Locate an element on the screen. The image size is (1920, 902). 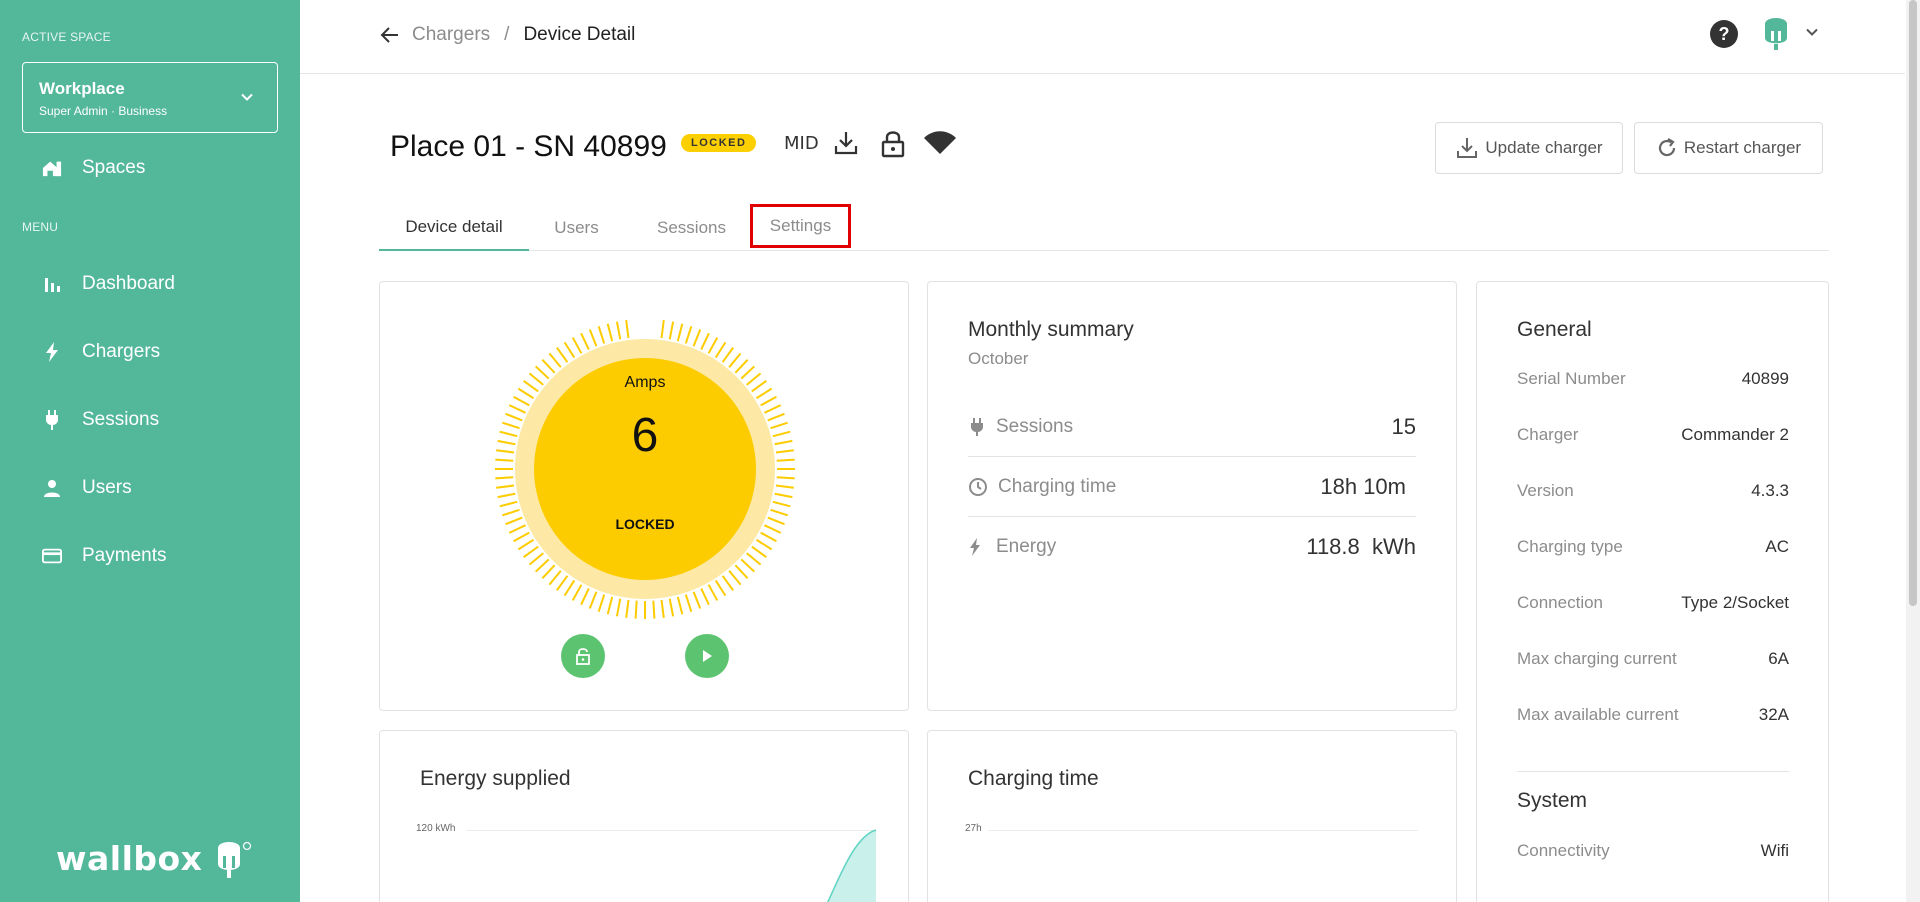
tab-sessions: Sessions is located at coordinates (691, 227).